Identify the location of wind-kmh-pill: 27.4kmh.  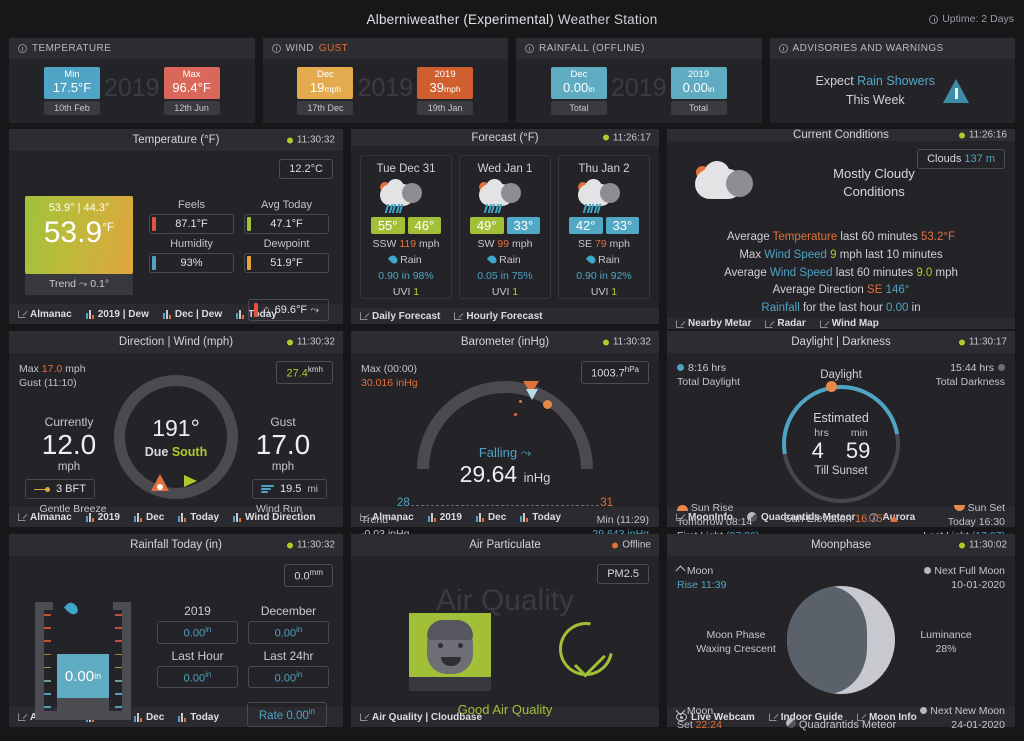
(304, 372).